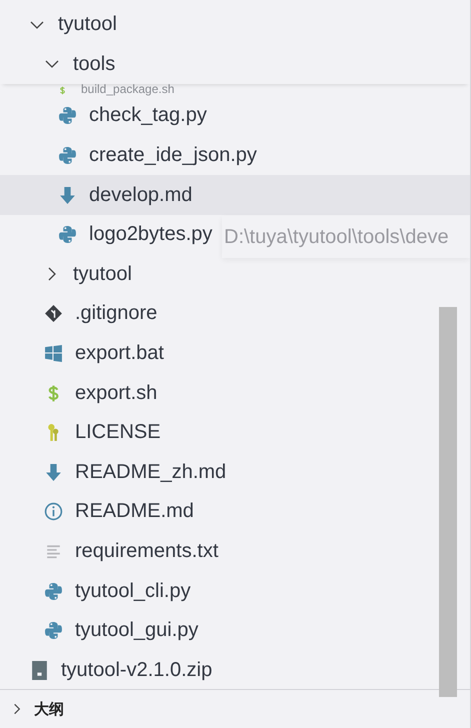 This screenshot has width=471, height=728. I want to click on file-item: export.bat, so click(235, 354).